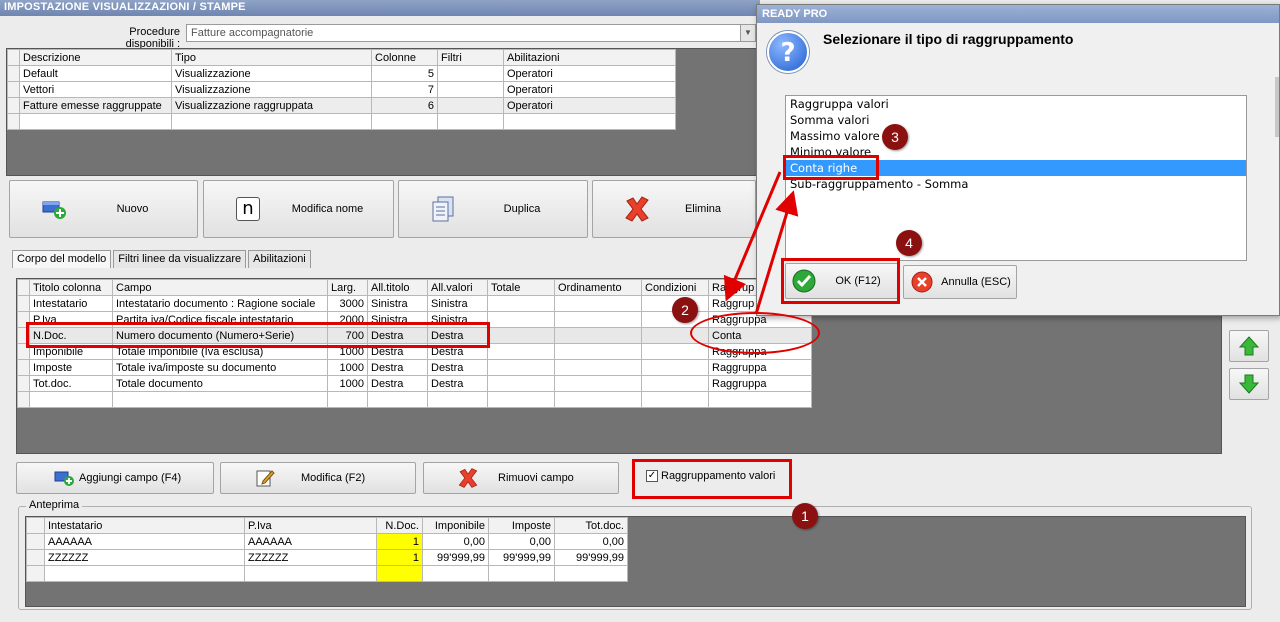  Describe the element at coordinates (1016, 104) in the screenshot. I see `list-item: Raggruppa valori` at that location.